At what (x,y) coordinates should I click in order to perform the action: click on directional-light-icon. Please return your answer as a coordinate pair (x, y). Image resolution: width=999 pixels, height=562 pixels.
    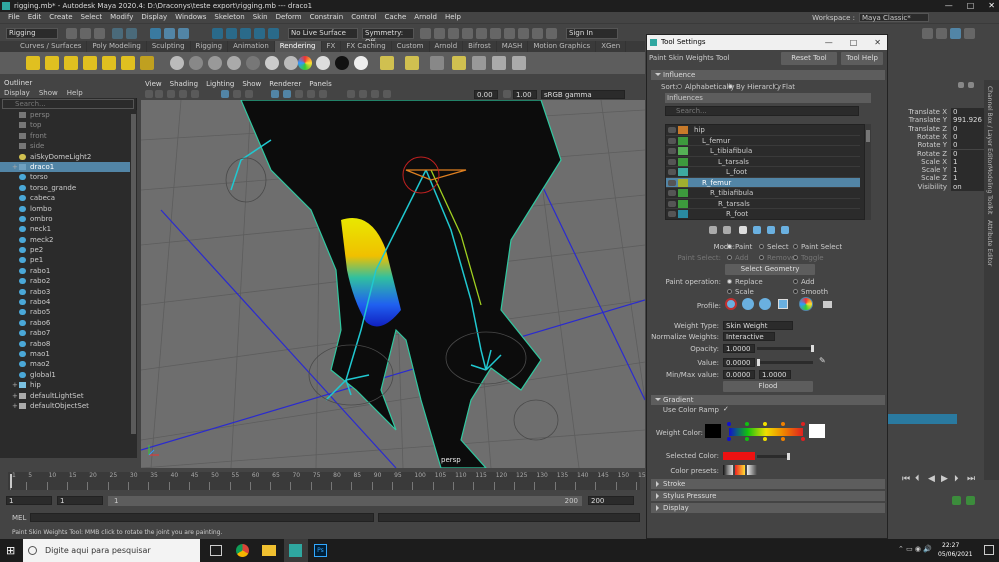
    Looking at the image, I should click on (52, 63).